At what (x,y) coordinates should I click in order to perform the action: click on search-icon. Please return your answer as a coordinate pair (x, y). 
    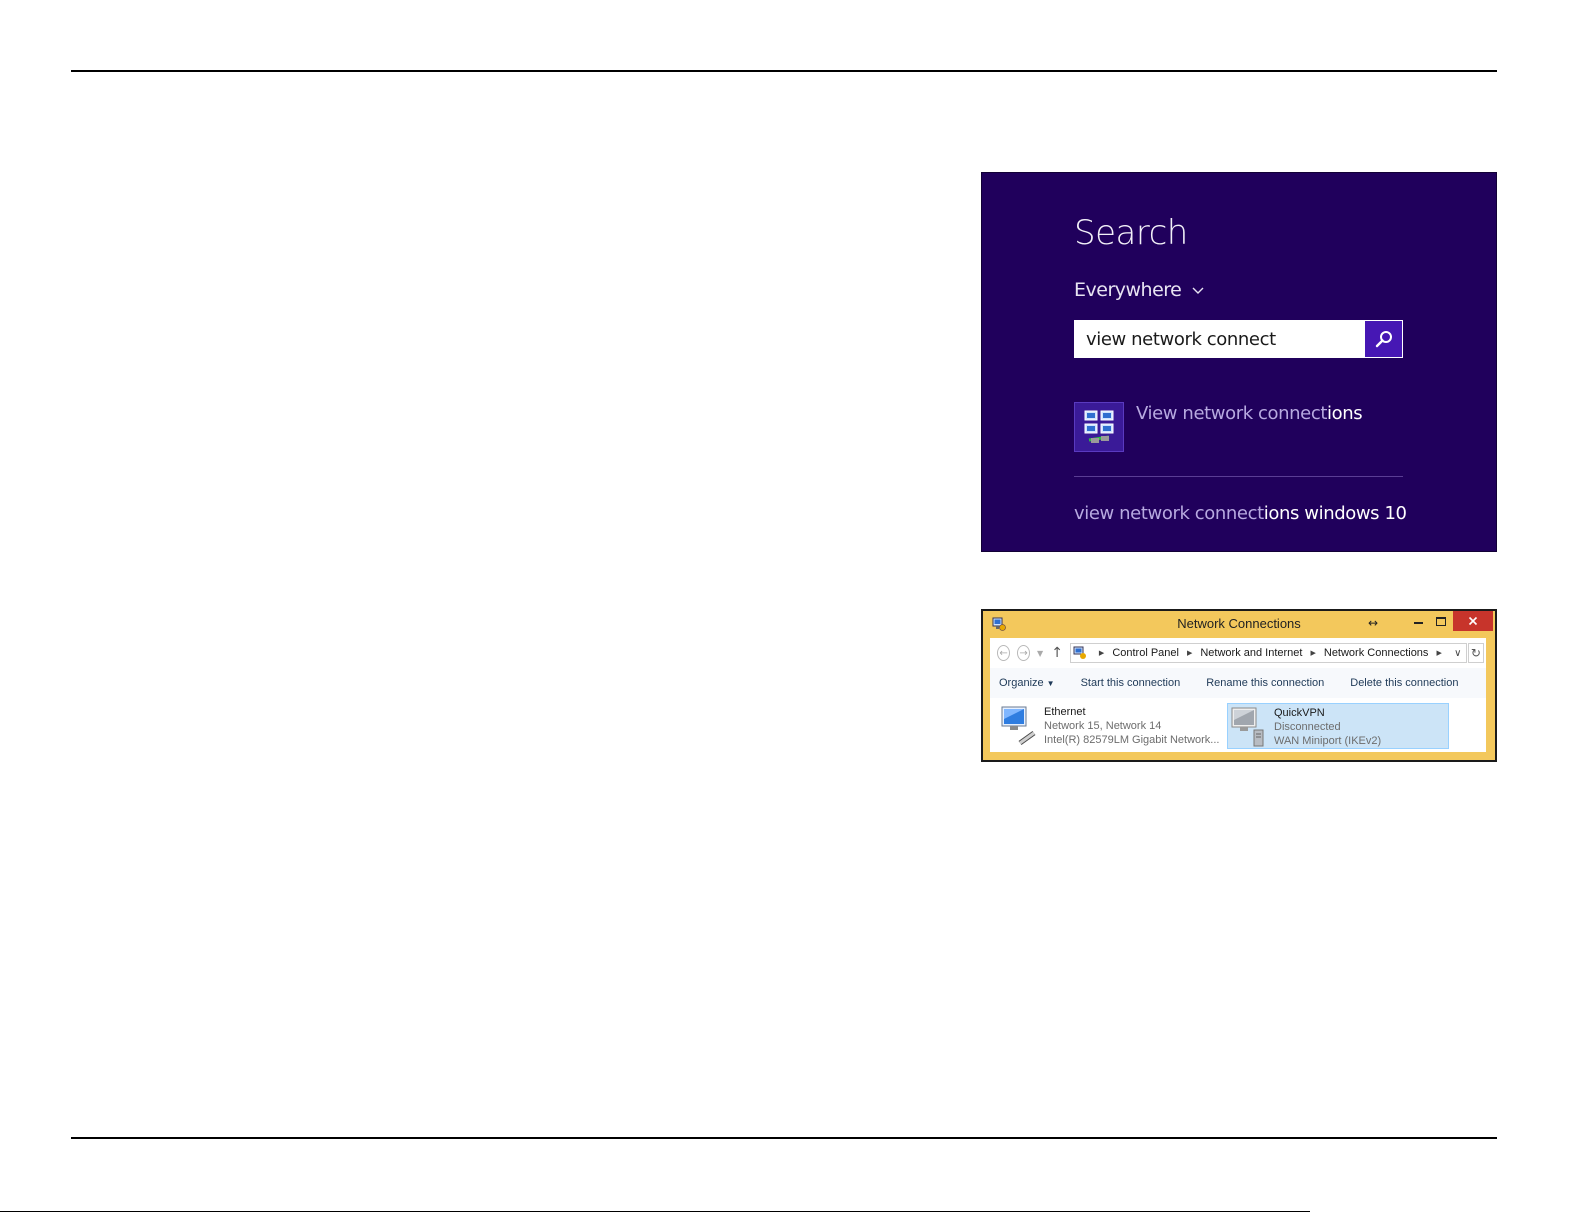
    Looking at the image, I should click on (1383, 339).